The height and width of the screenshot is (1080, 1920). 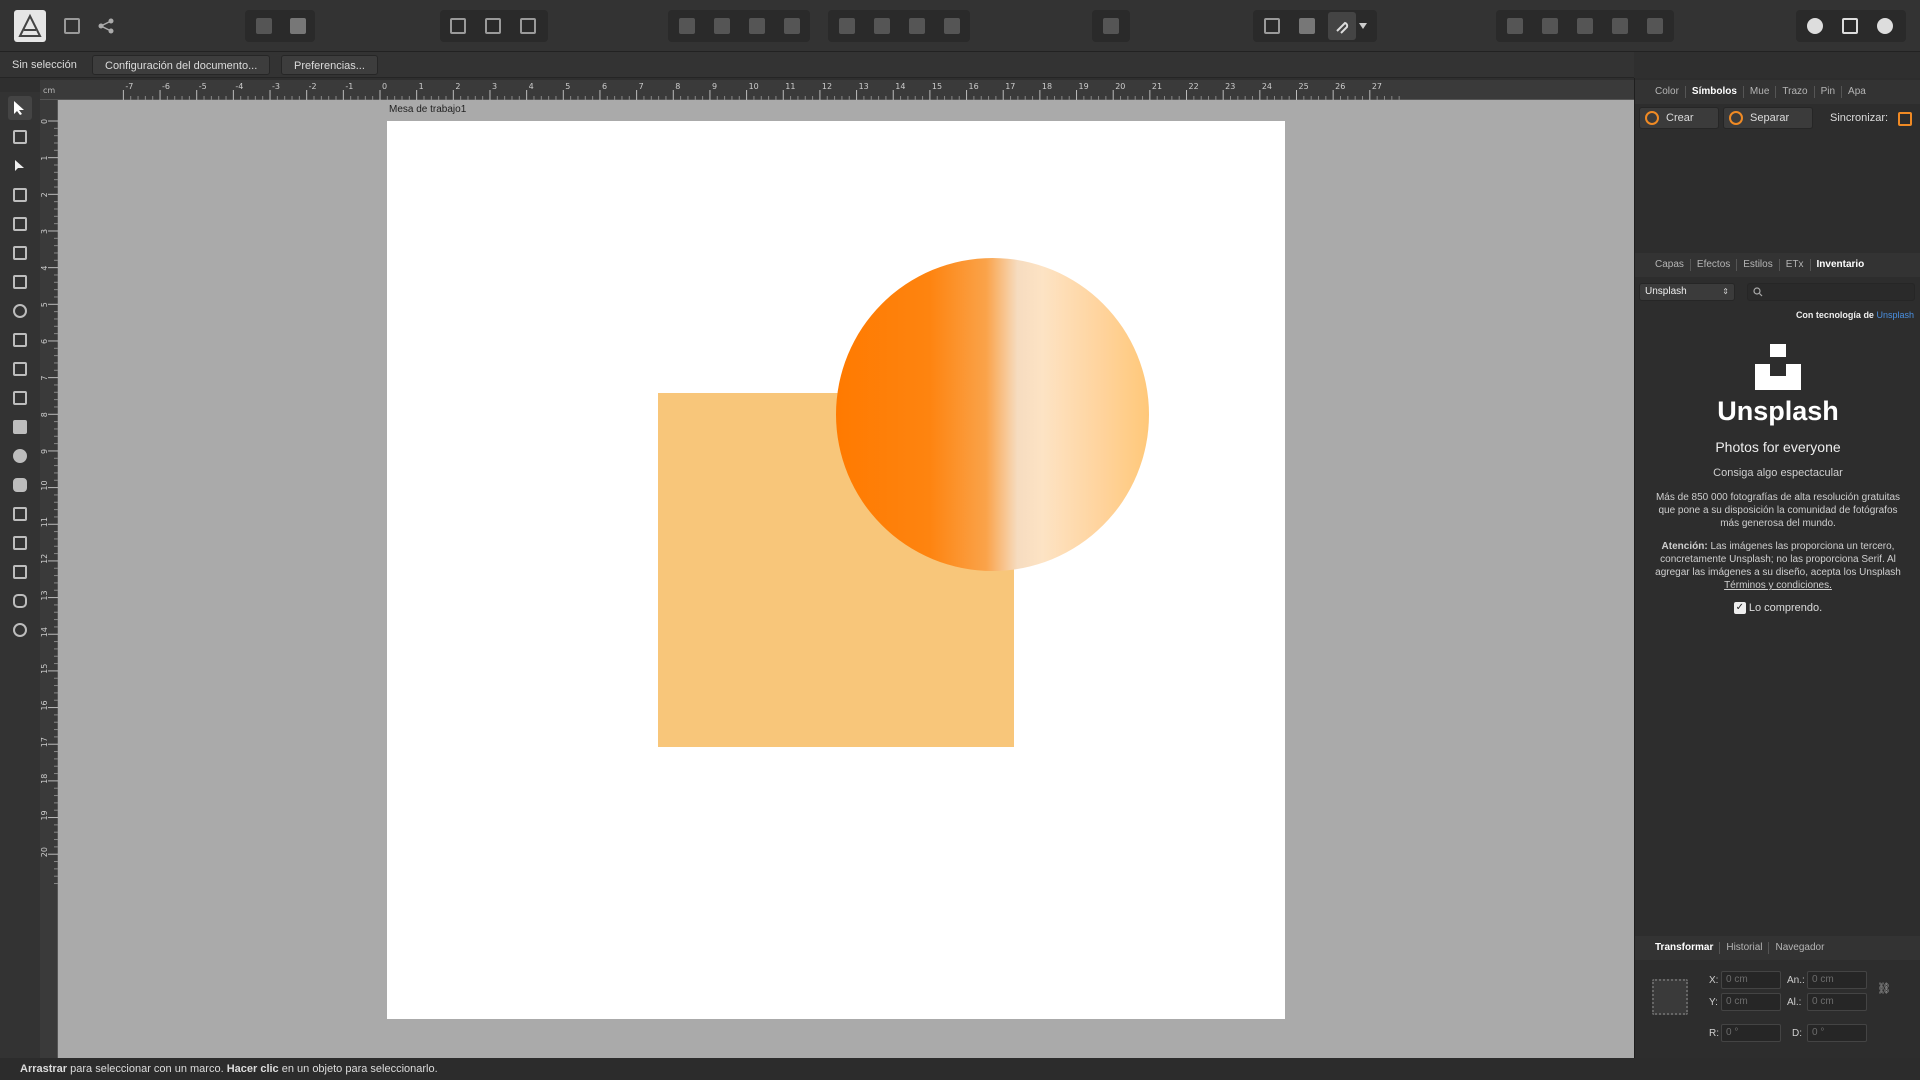 What do you see at coordinates (847, 26) in the screenshot?
I see `flip-horizontal-icon` at bounding box center [847, 26].